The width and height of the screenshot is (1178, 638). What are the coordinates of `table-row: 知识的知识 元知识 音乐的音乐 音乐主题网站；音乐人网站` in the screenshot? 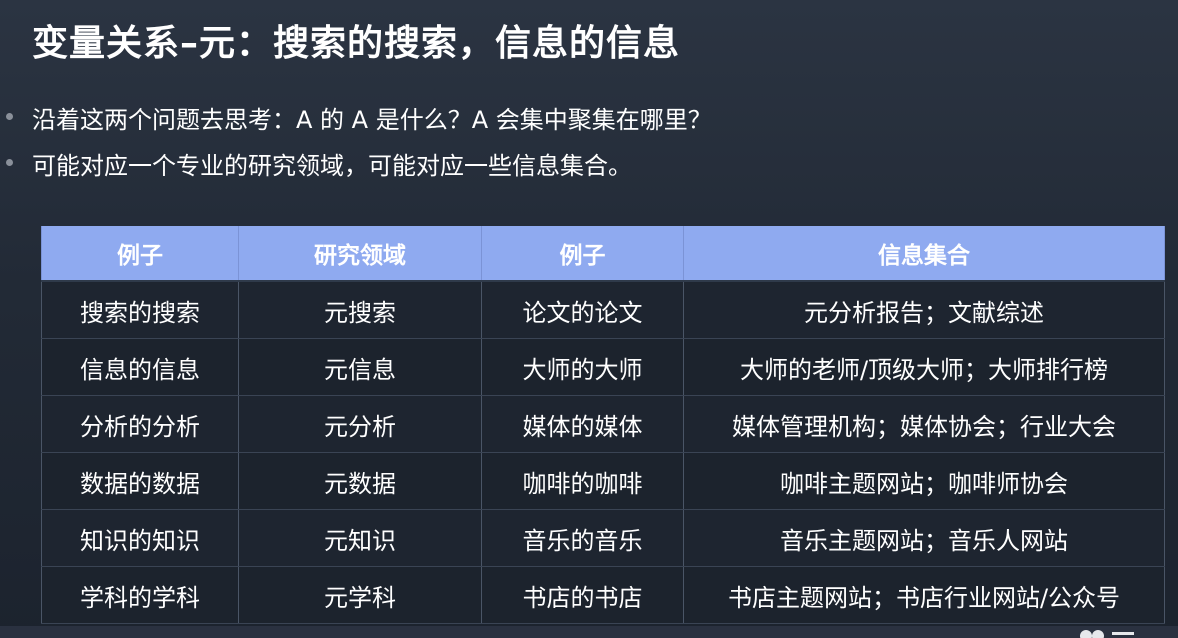 It's located at (603, 538).